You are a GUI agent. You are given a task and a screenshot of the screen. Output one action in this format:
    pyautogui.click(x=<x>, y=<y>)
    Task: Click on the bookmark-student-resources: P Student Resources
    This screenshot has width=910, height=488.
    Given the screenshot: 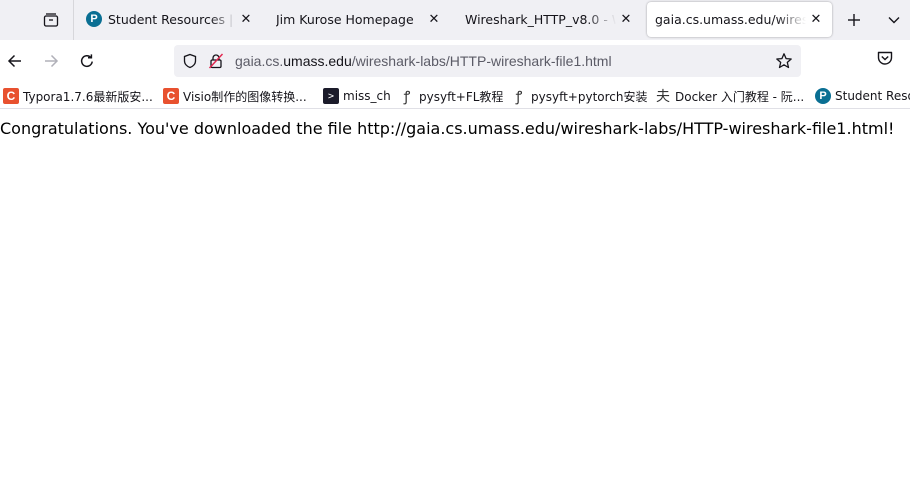 What is the action you would take?
    pyautogui.click(x=862, y=96)
    